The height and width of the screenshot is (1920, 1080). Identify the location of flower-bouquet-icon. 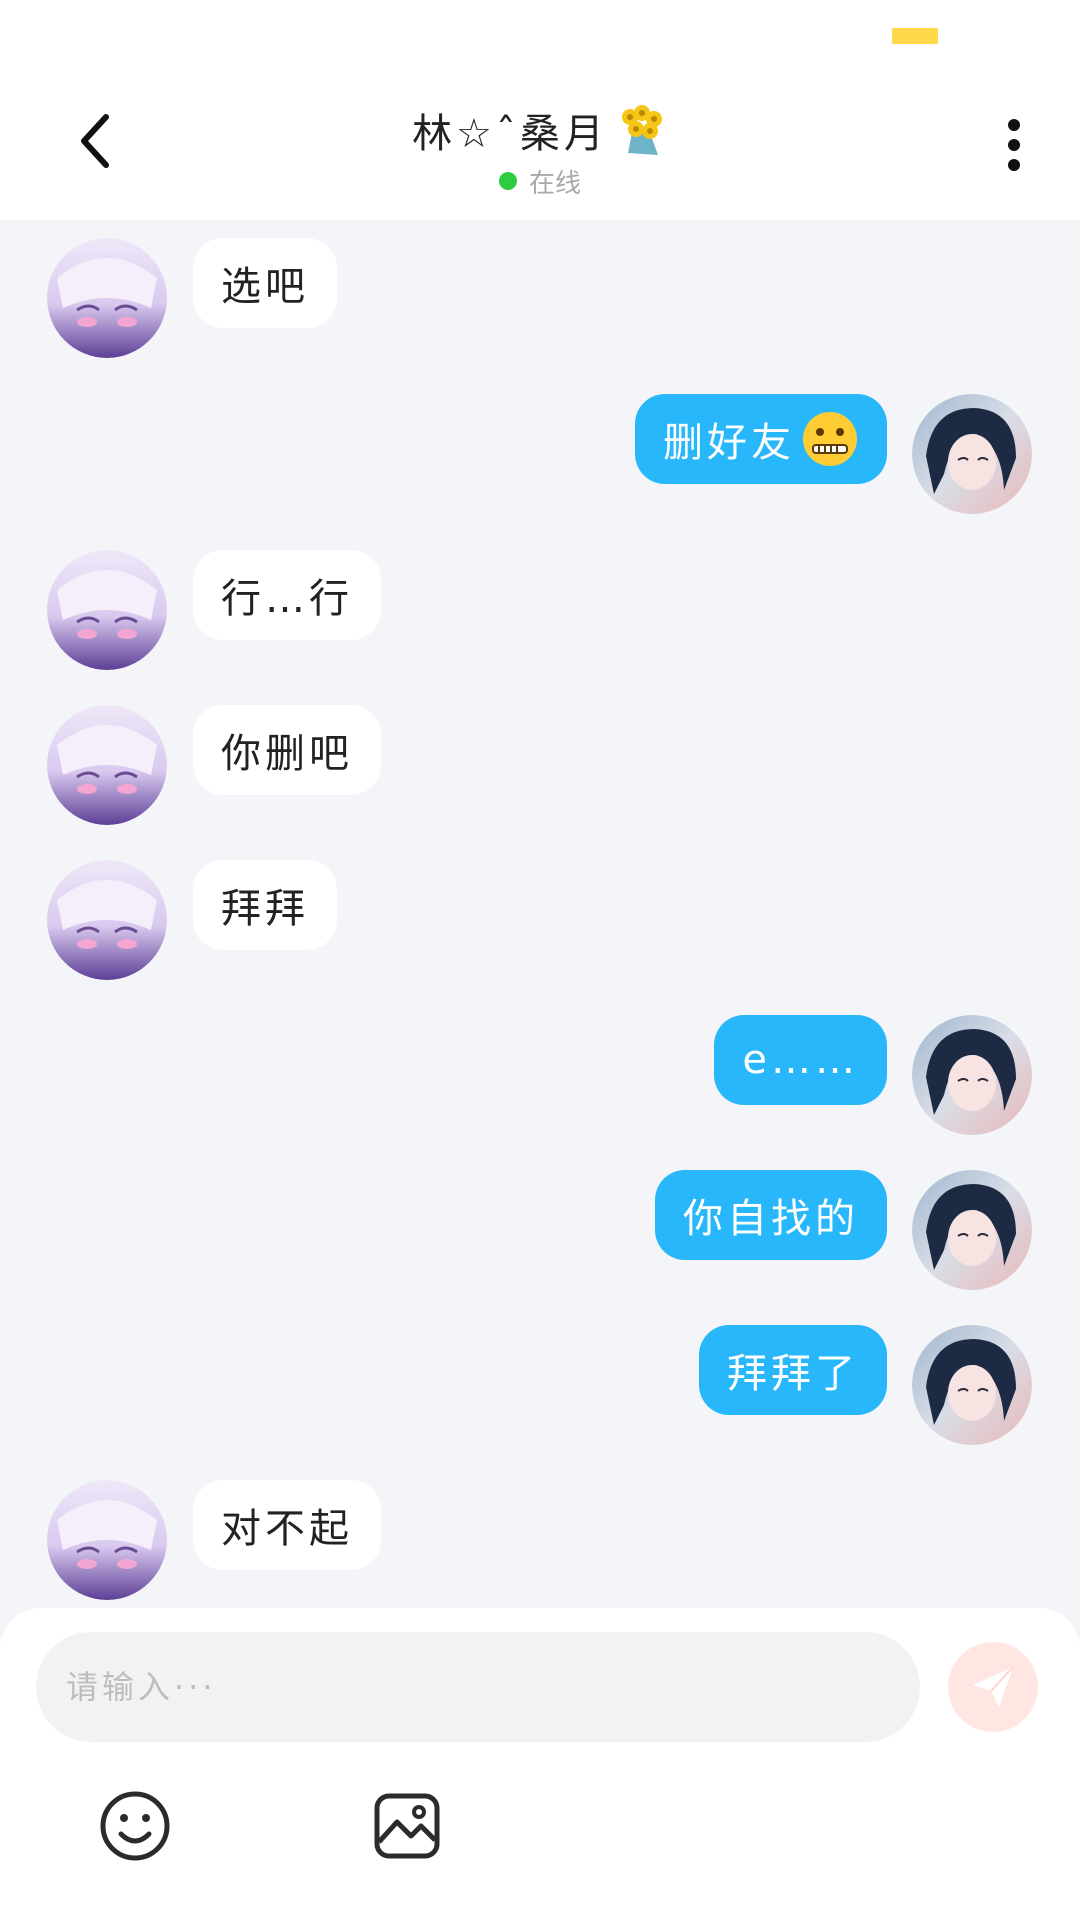
(641, 130).